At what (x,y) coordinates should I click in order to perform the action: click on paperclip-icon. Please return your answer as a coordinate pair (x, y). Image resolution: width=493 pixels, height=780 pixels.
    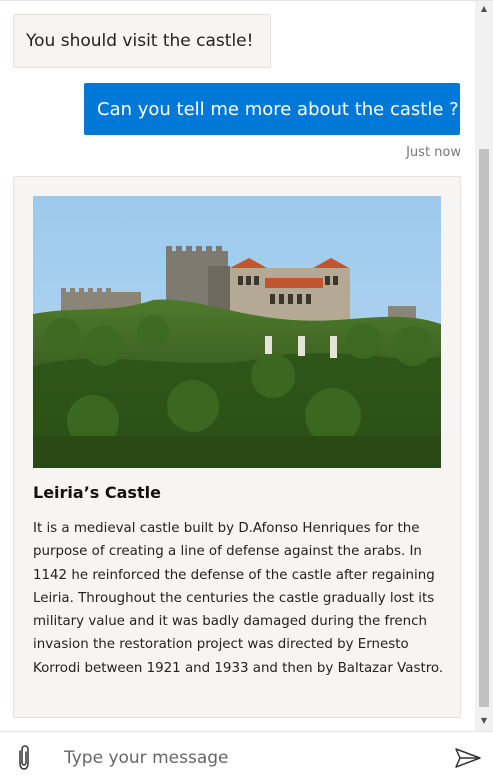
    Looking at the image, I should click on (24, 758).